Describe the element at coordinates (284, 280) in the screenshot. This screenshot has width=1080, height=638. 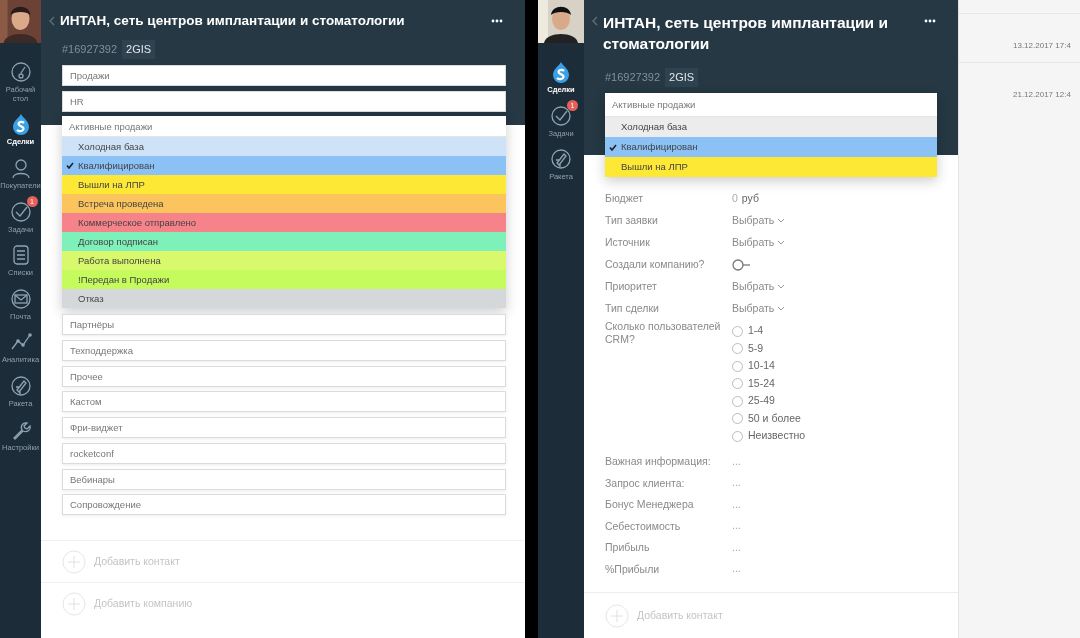
I see `stage-option: !Передан в Продажи` at that location.